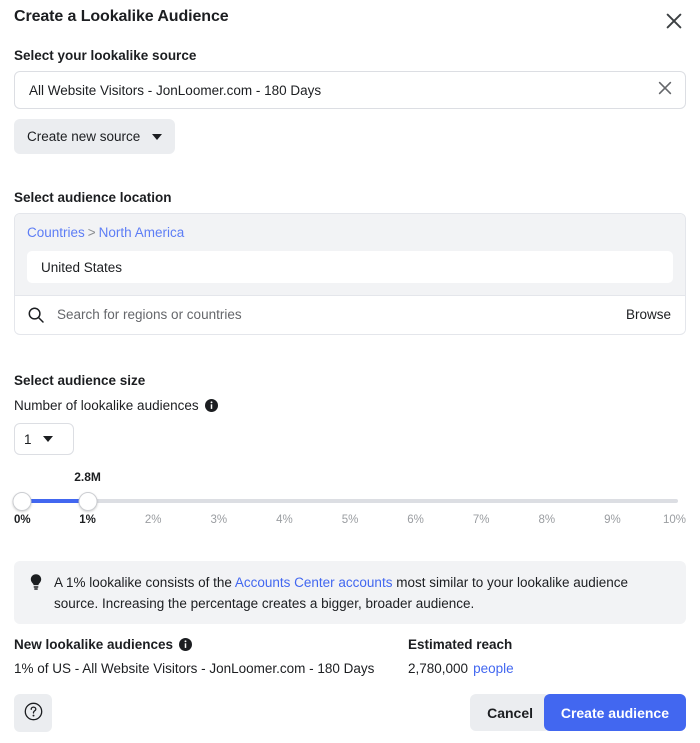  I want to click on number-of-audiences-label: Number of lookalike audiences, so click(106, 405).